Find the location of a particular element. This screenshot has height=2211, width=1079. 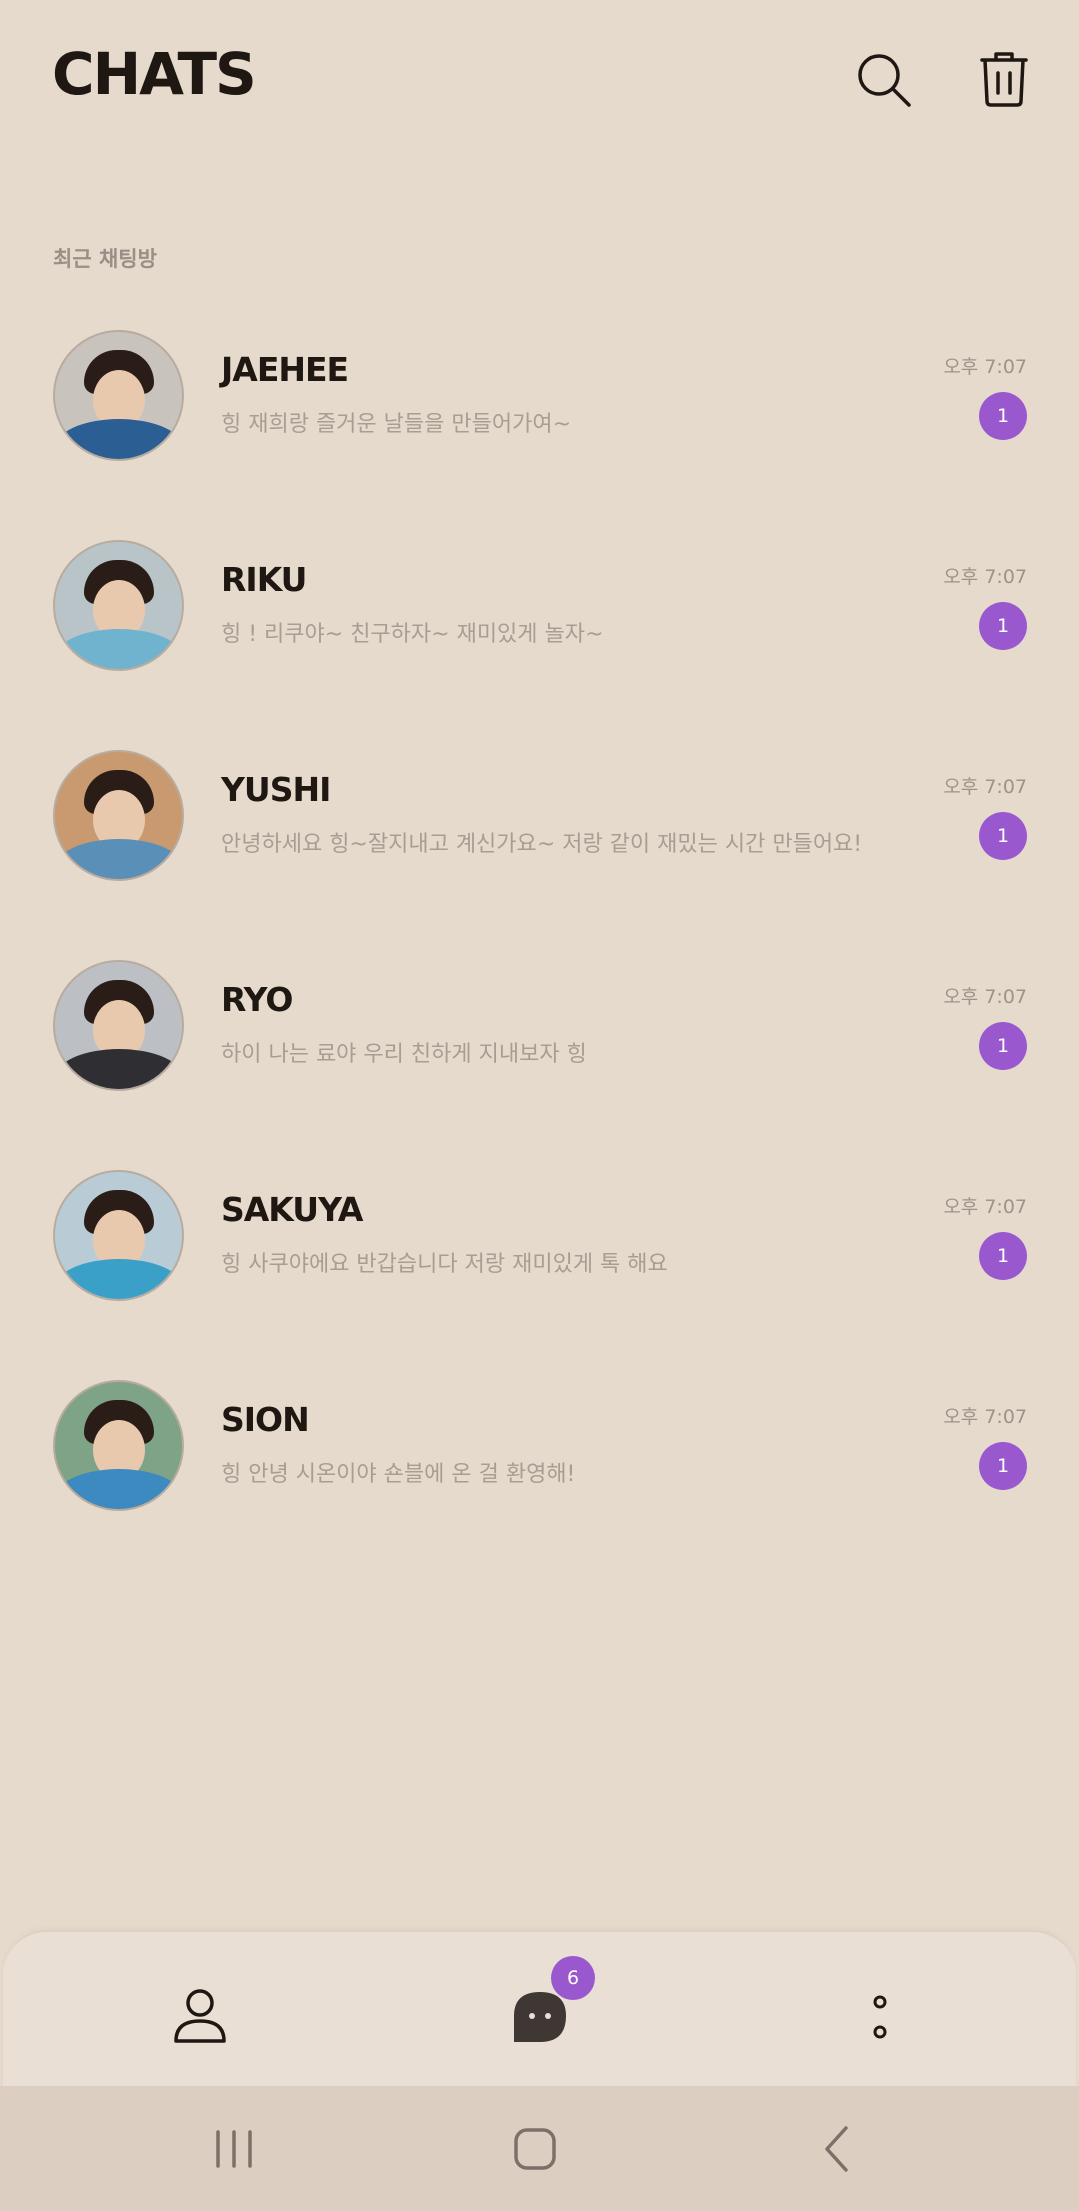

nav-profile is located at coordinates (200, 2016).